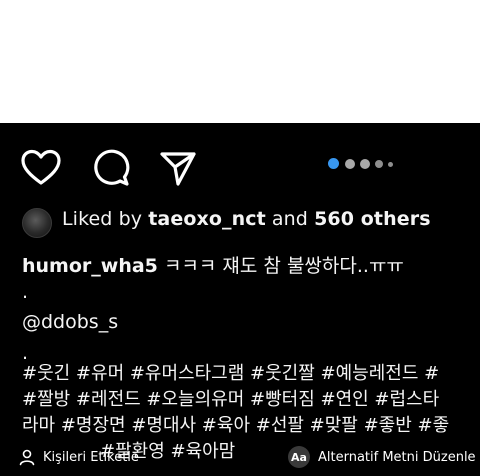  I want to click on likes-user: taeoxo_nct, so click(207, 219).